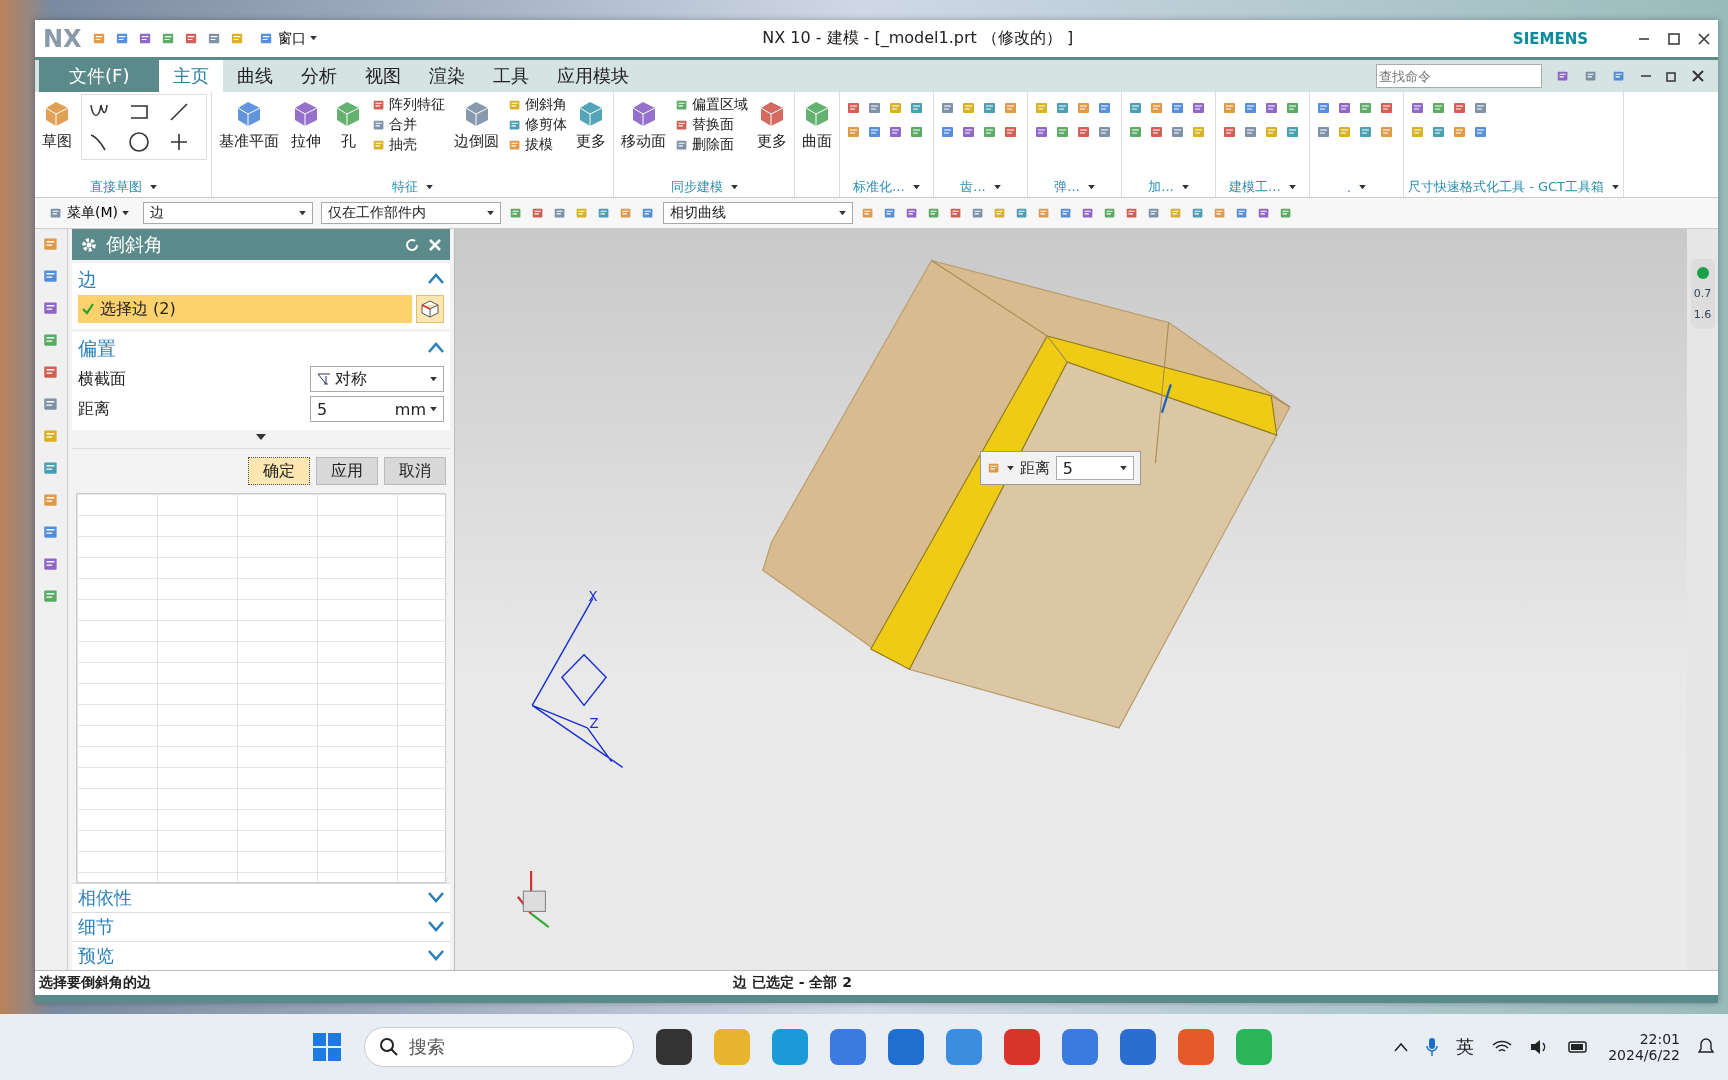  What do you see at coordinates (1704, 38) in the screenshot?
I see `close-icon` at bounding box center [1704, 38].